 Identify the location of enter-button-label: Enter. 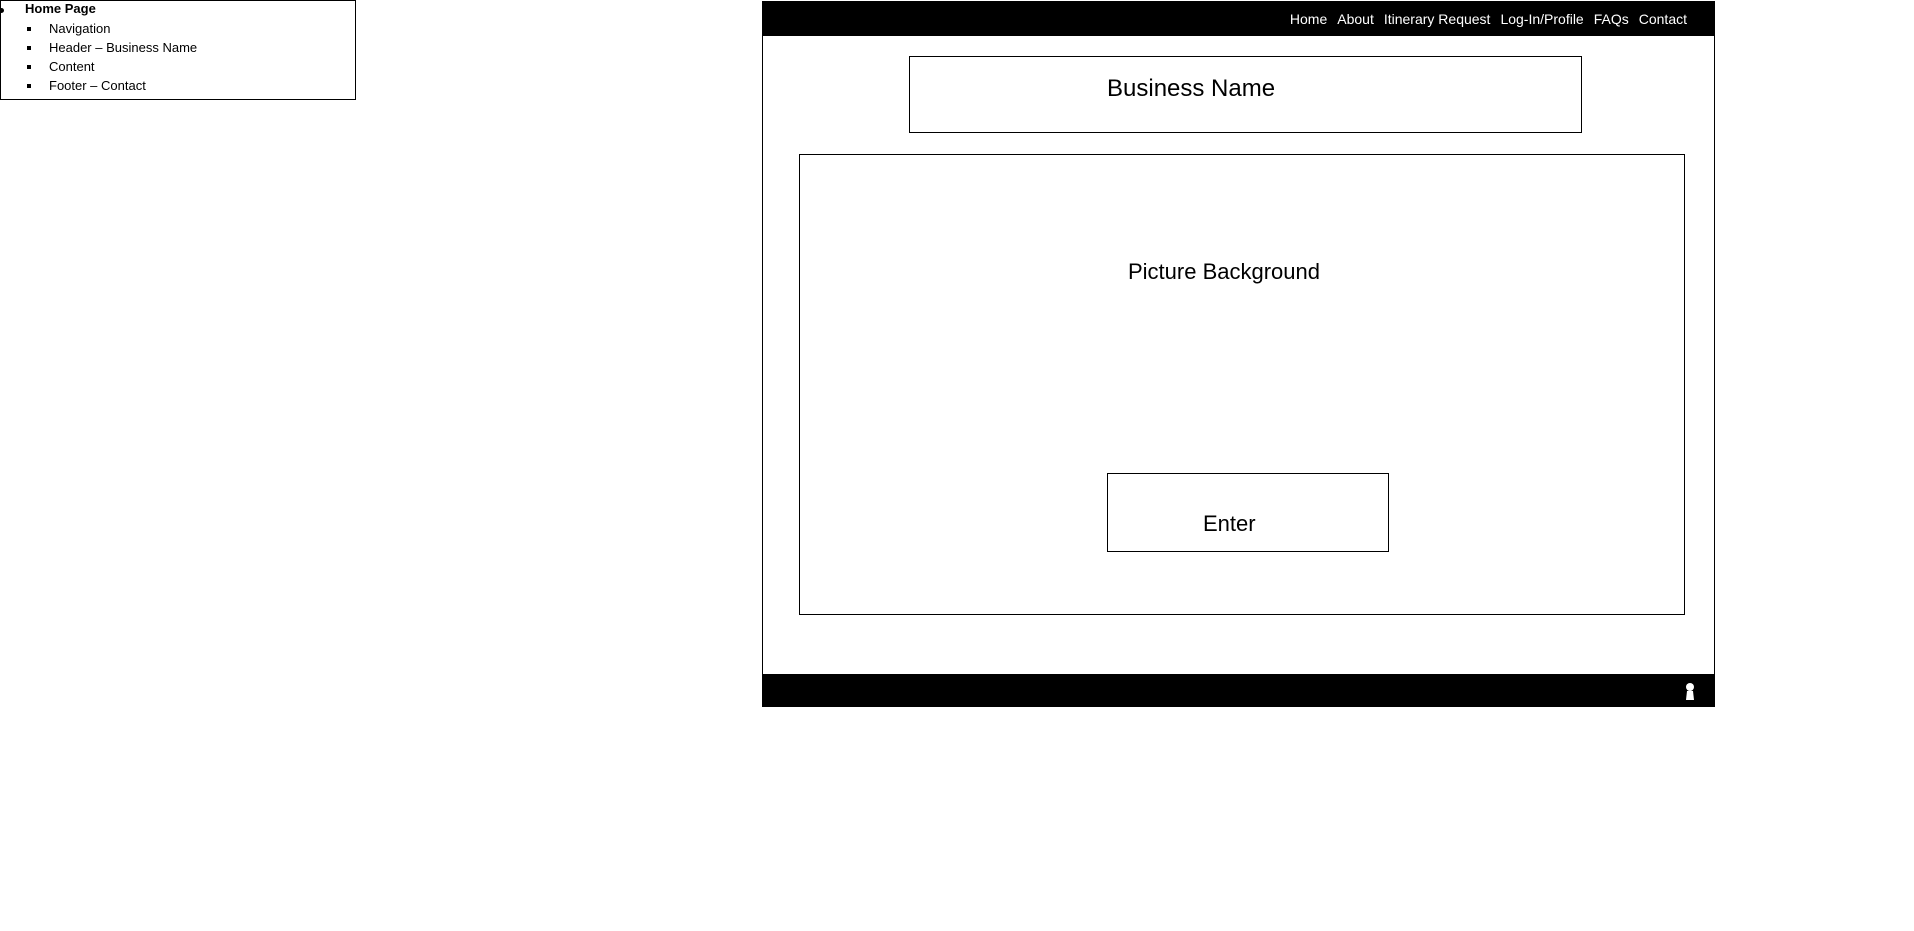
(1229, 523).